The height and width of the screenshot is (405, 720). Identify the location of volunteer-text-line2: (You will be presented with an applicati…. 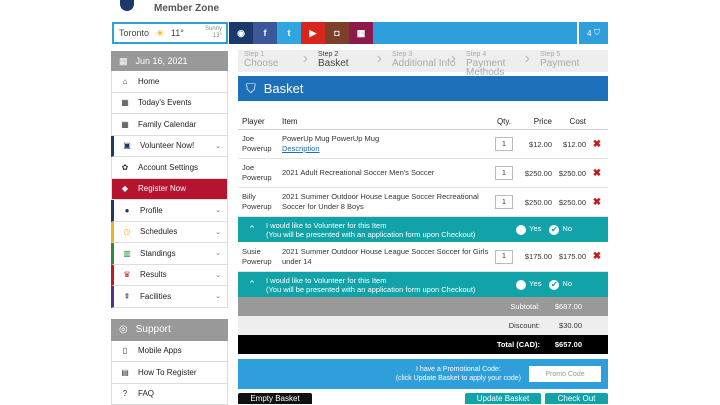
(370, 289).